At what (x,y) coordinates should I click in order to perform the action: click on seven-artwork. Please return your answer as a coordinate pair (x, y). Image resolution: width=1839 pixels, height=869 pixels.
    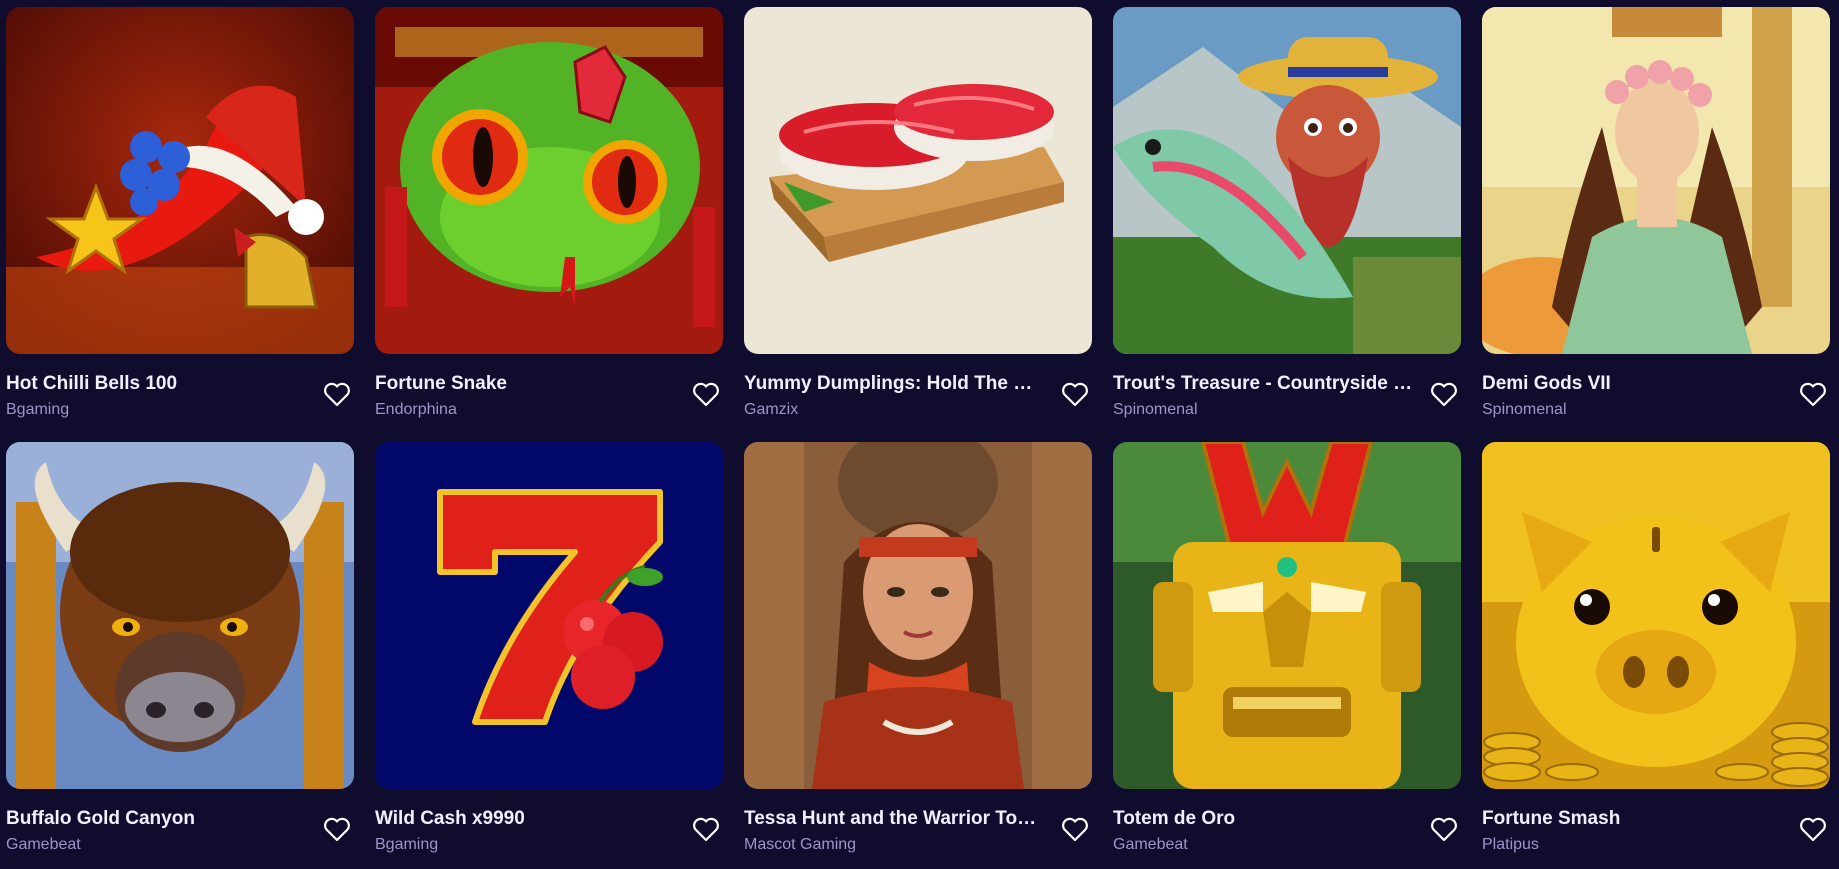
    Looking at the image, I should click on (549, 615).